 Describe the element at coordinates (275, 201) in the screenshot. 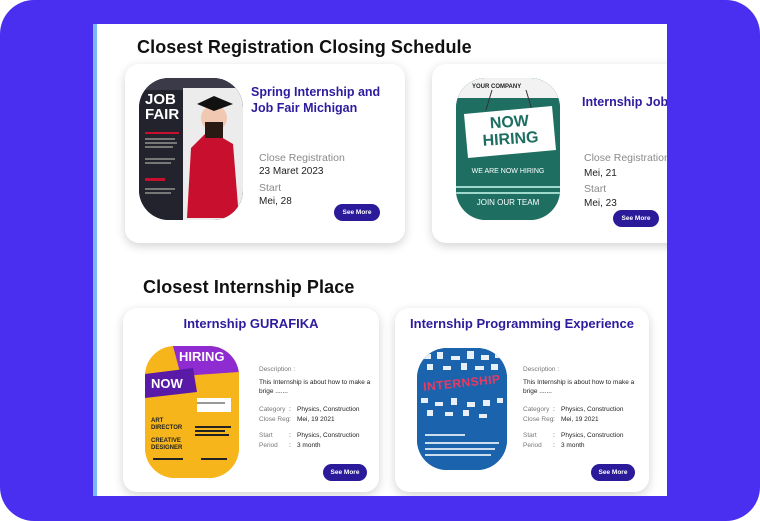

I see `start-date: Mei, 28` at that location.